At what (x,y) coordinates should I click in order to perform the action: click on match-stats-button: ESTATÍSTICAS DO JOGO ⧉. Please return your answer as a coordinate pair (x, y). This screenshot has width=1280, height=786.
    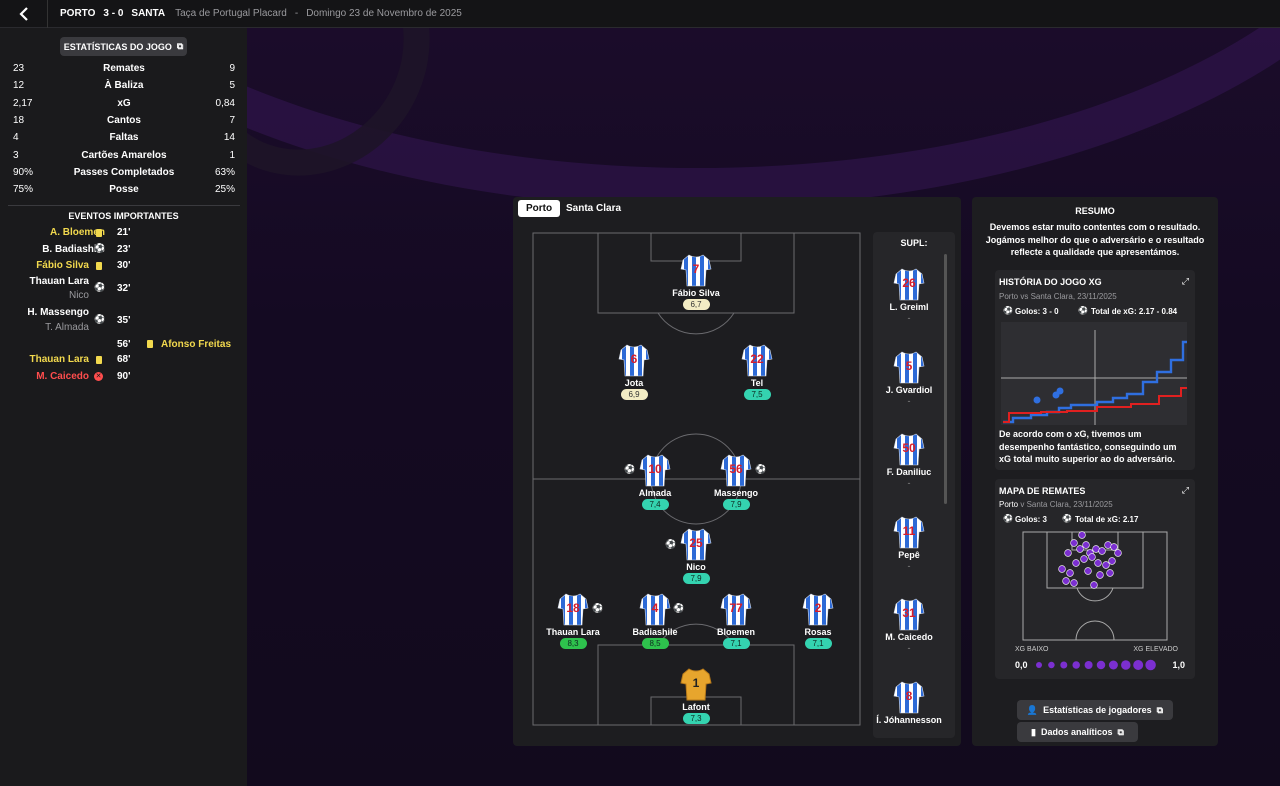
    Looking at the image, I should click on (123, 46).